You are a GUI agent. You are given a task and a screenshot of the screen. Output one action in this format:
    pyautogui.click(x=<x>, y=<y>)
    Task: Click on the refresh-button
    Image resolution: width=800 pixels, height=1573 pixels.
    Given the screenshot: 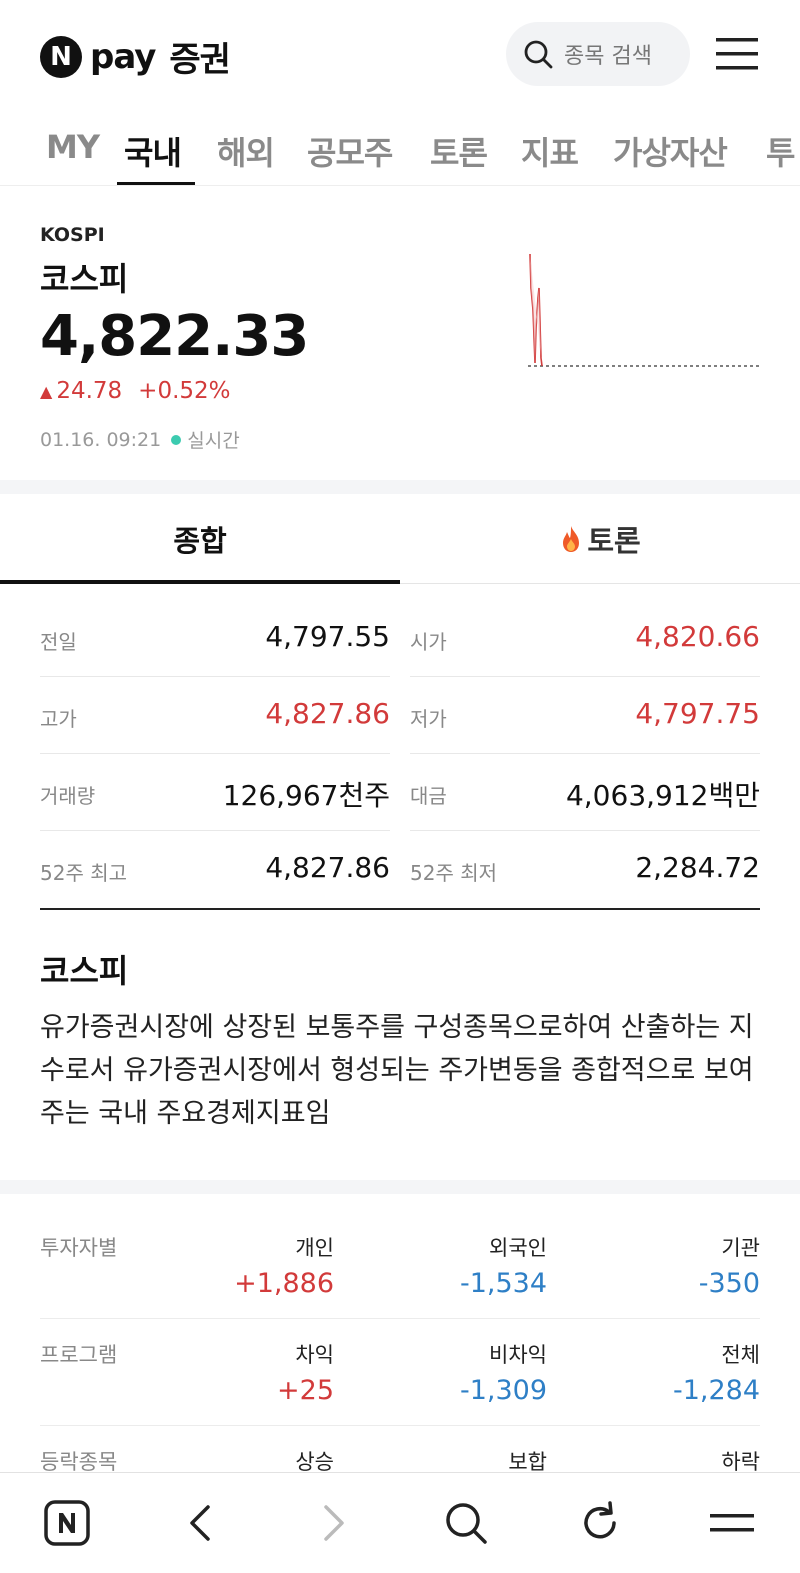 What is the action you would take?
    pyautogui.click(x=600, y=1523)
    